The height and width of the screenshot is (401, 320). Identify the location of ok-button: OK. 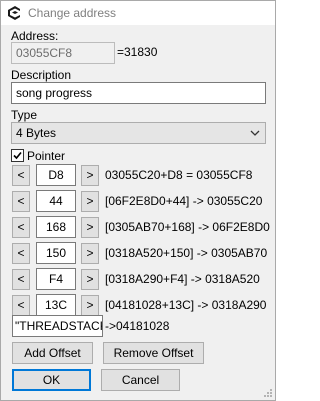
(51, 380).